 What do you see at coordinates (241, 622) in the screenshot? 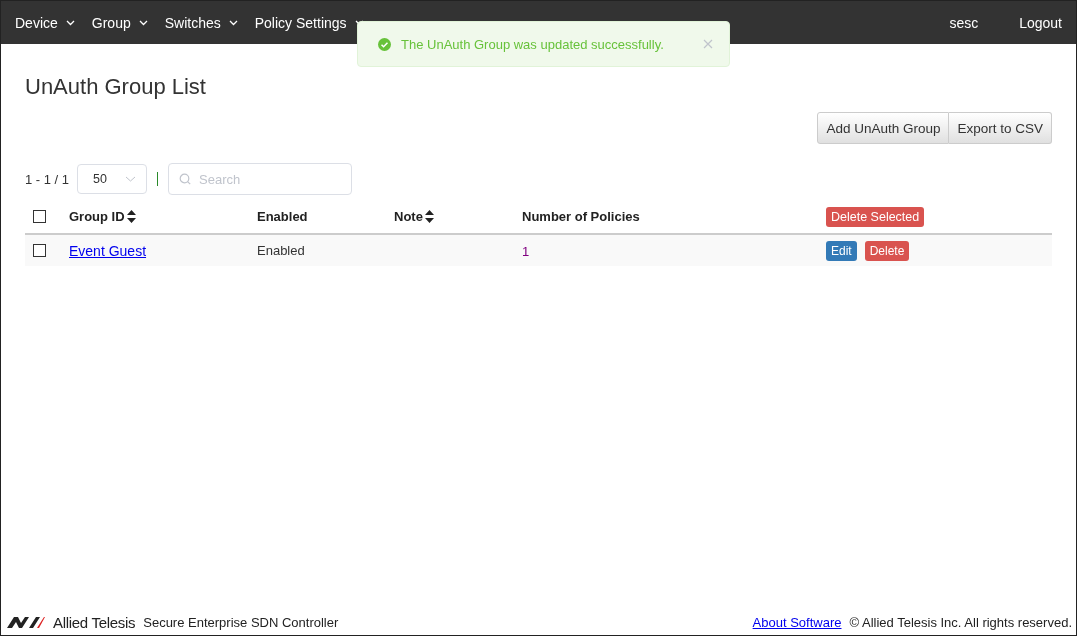
I see `product-name: Secure Enterprise SDN Controller` at bounding box center [241, 622].